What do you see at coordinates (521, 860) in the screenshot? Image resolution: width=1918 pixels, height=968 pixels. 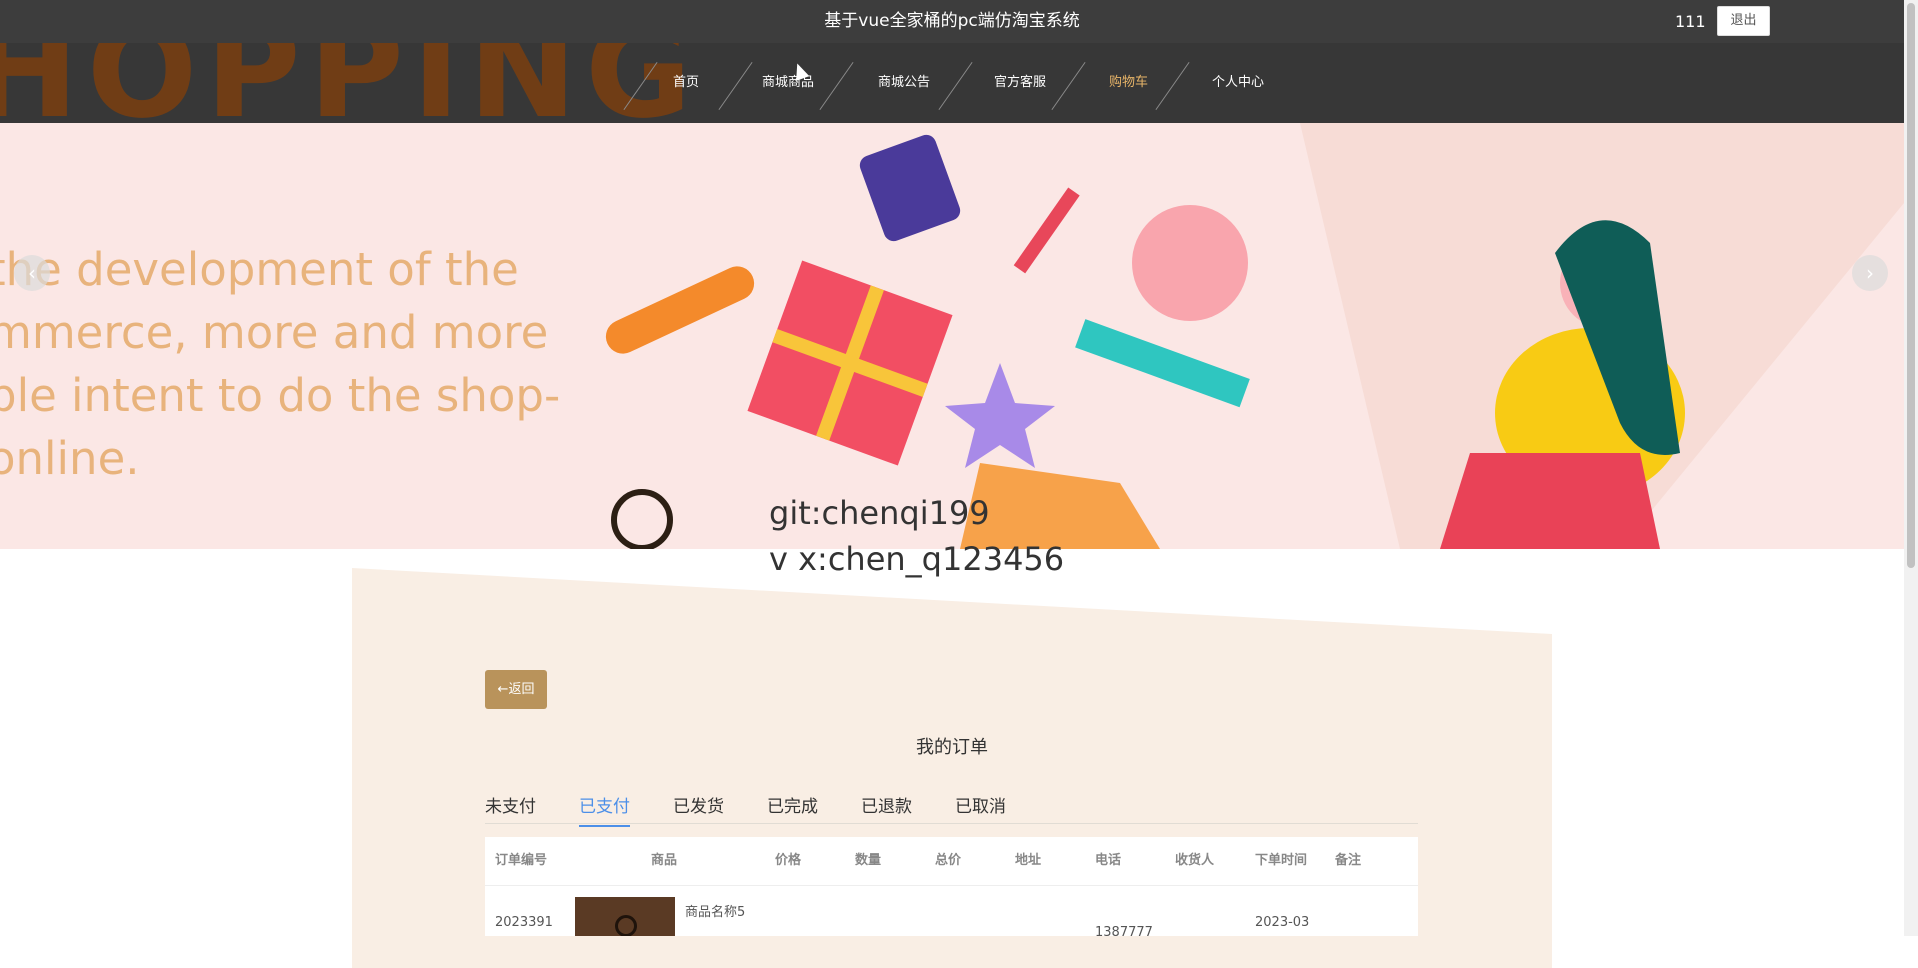 I see `column-header: 订单编号` at bounding box center [521, 860].